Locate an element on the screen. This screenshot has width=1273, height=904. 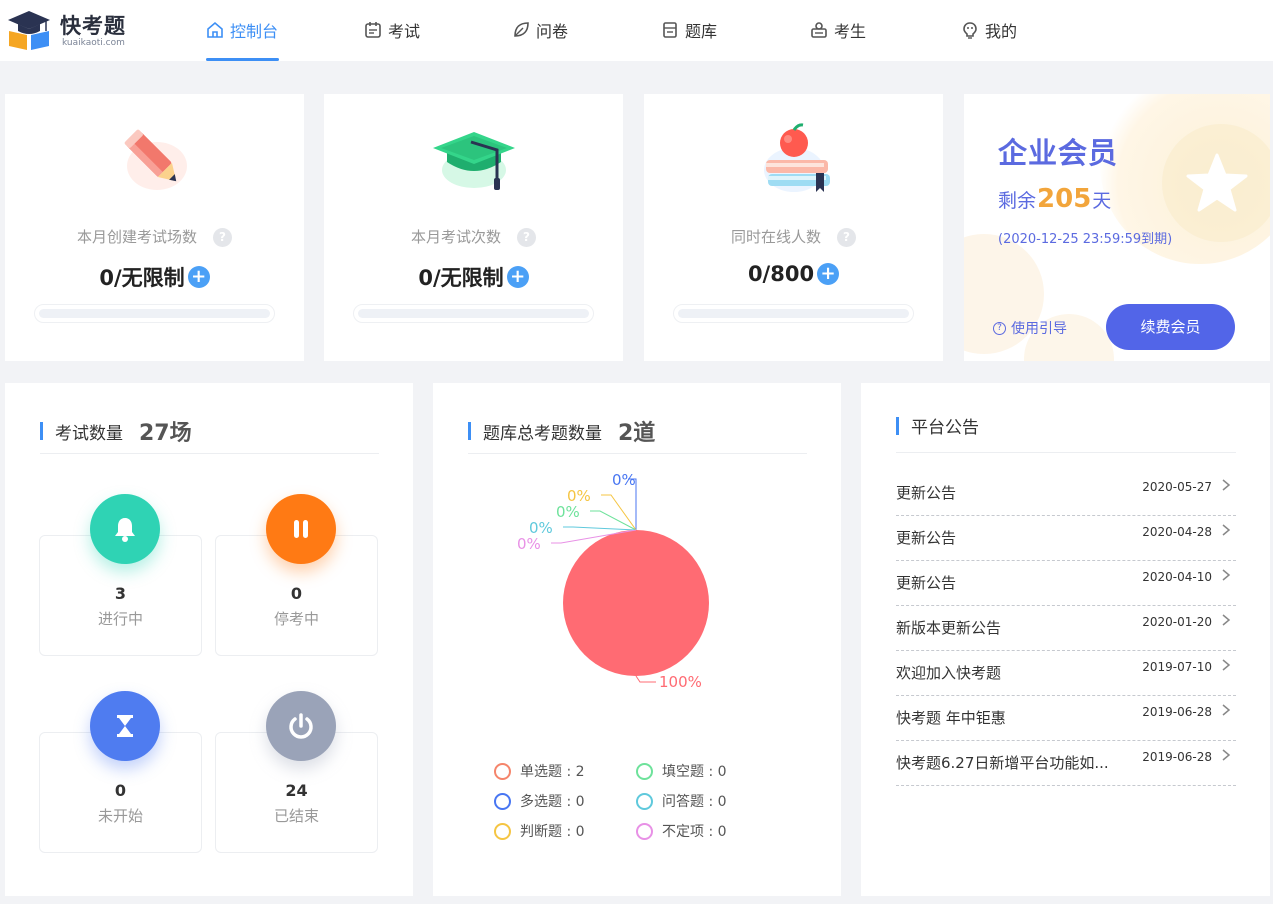
panel-title: 题库总考题数量 is located at coordinates (542, 433).